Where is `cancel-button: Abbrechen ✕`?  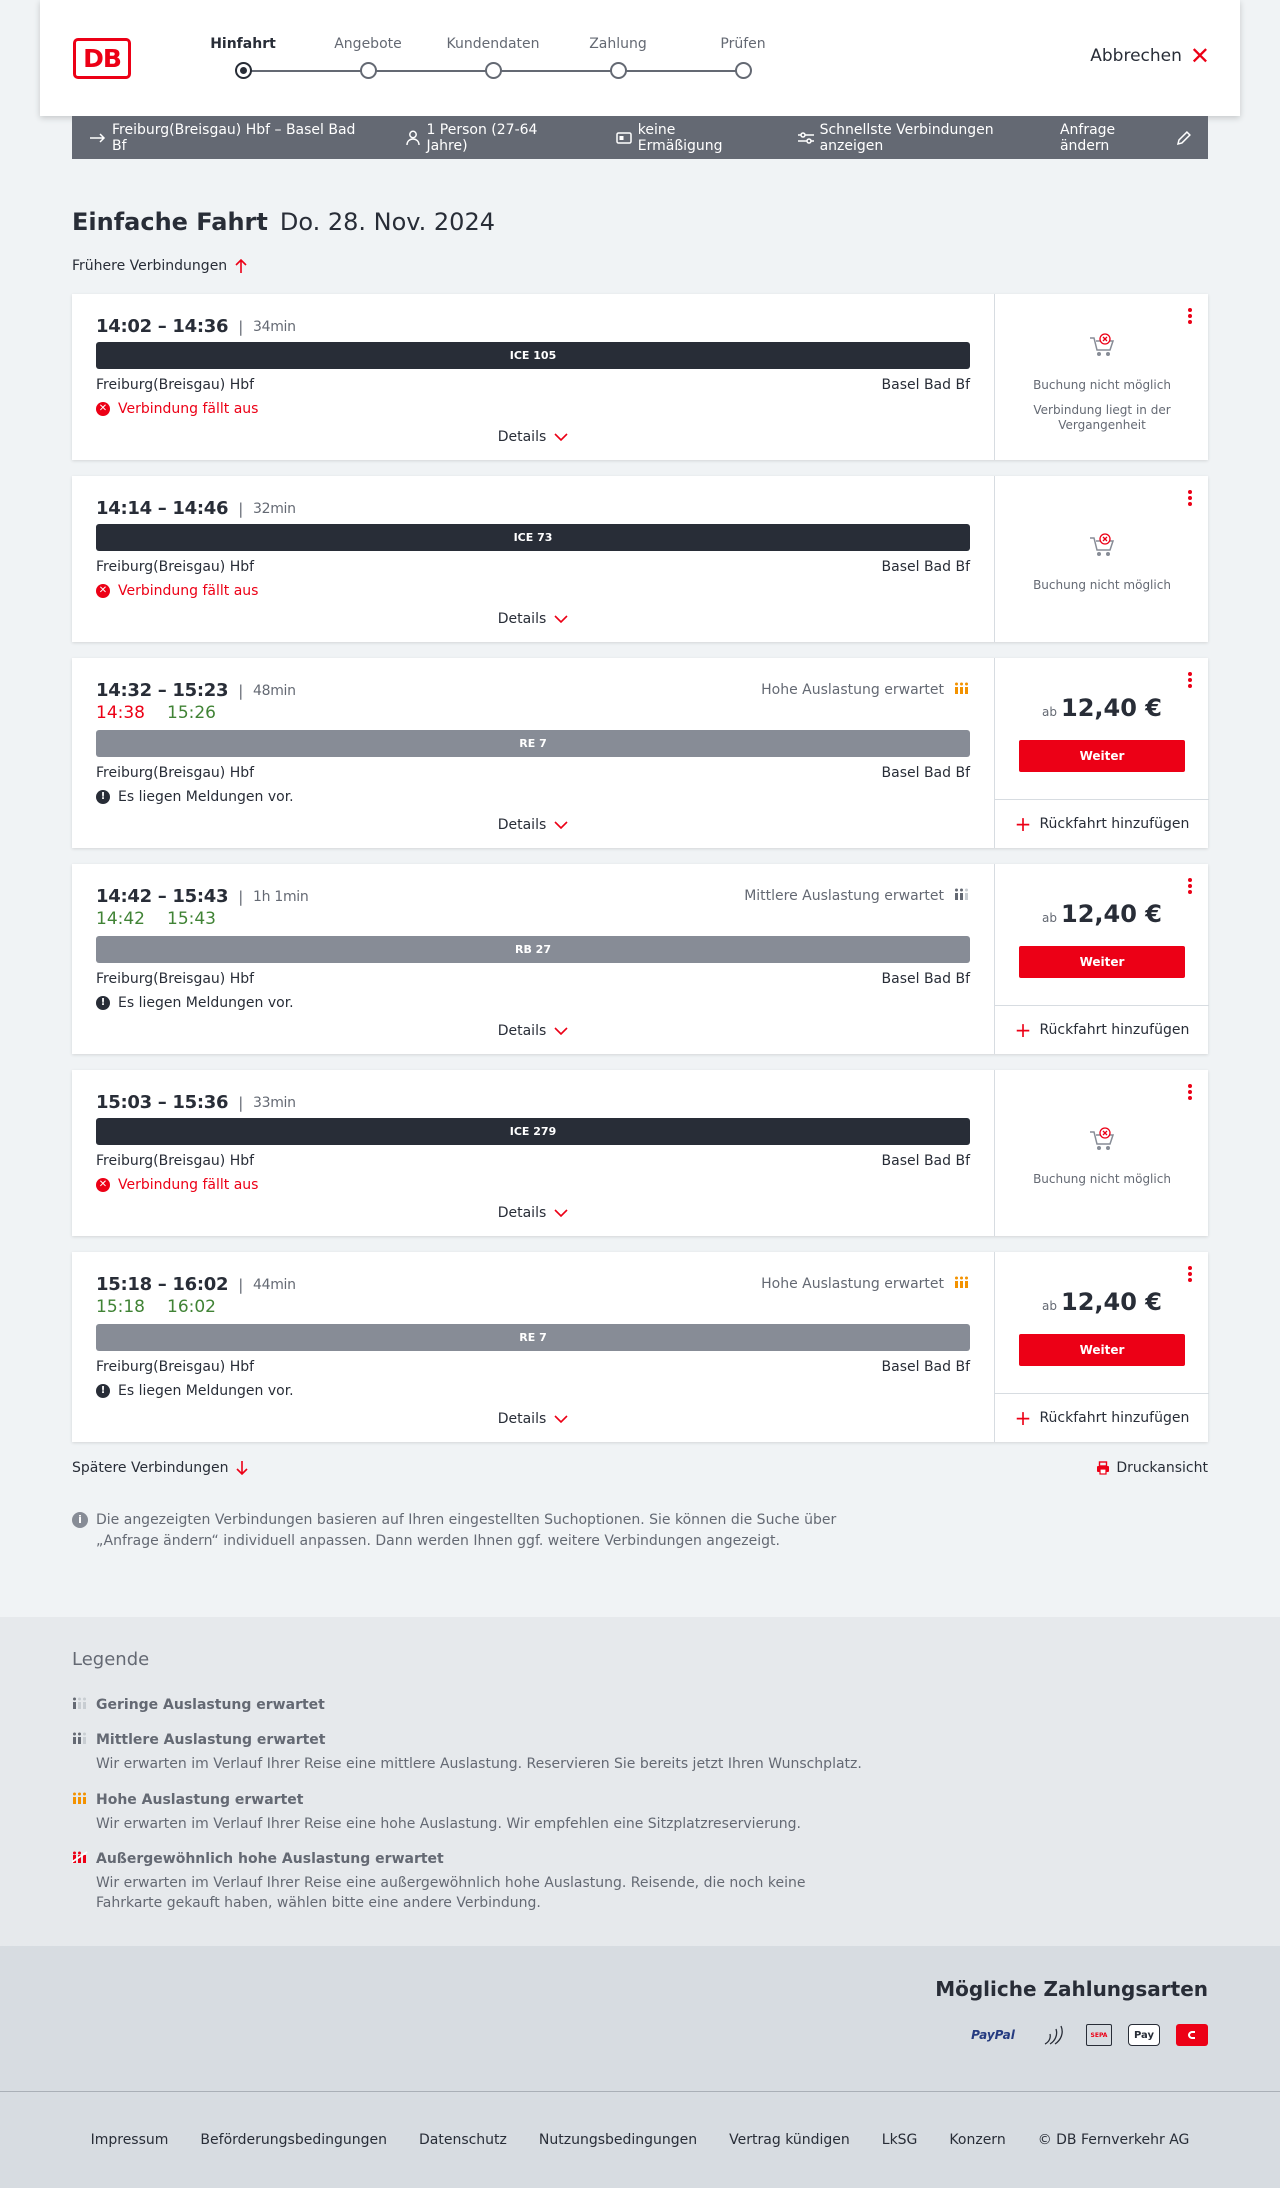
cancel-button: Abbrechen ✕ is located at coordinates (1150, 56).